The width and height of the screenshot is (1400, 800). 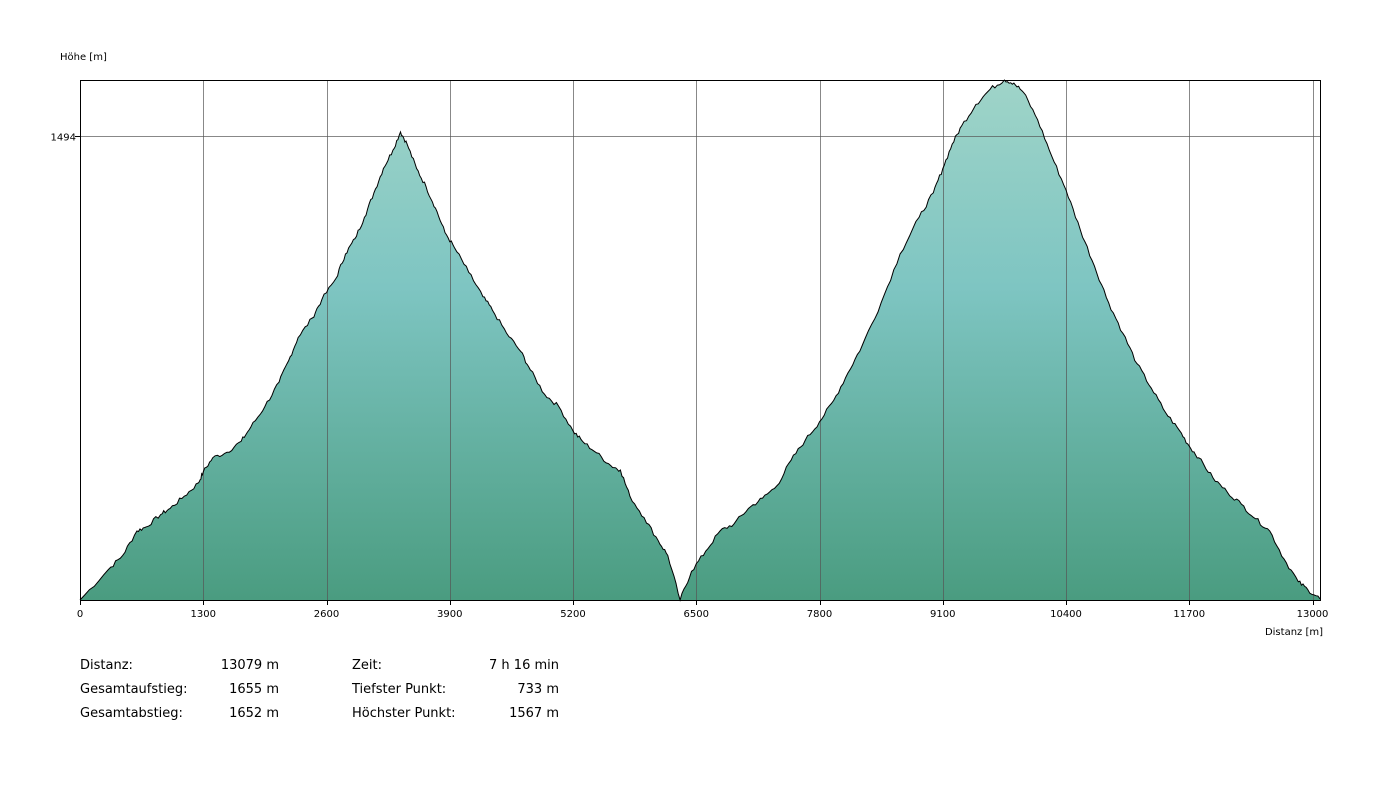 What do you see at coordinates (572, 614) in the screenshot?
I see `x-tick-label: 5200` at bounding box center [572, 614].